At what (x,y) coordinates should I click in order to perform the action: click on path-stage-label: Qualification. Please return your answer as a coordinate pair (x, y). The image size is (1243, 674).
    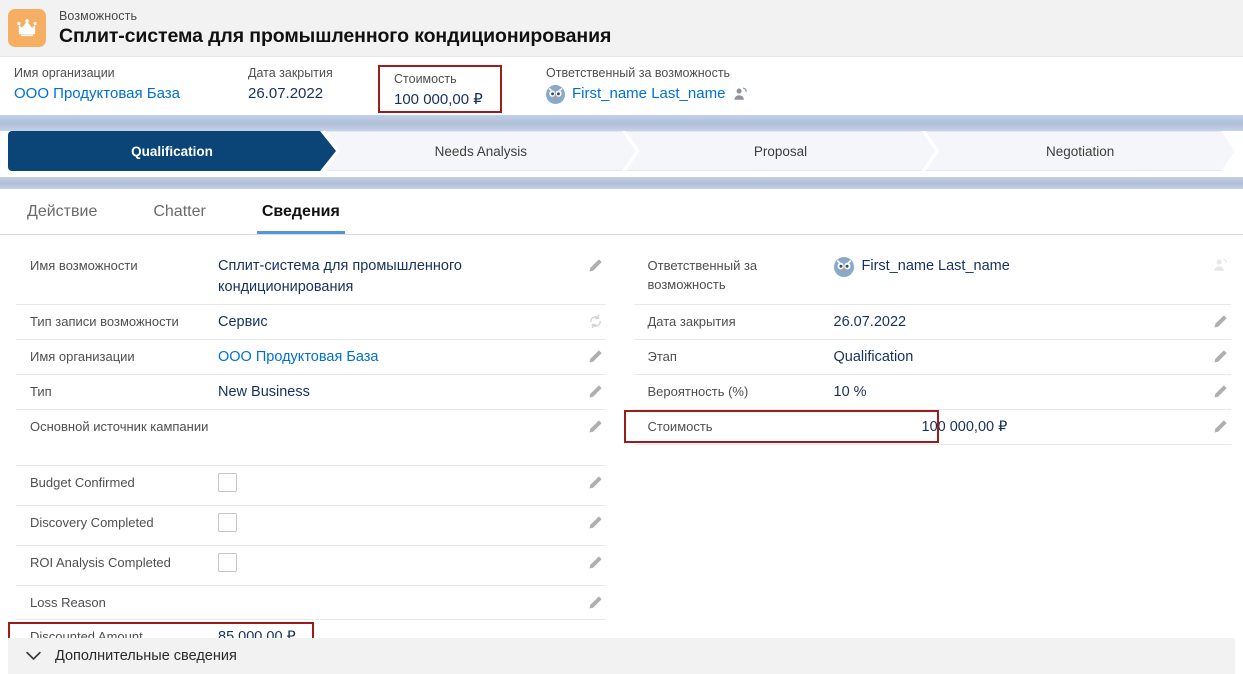
    Looking at the image, I should click on (172, 151).